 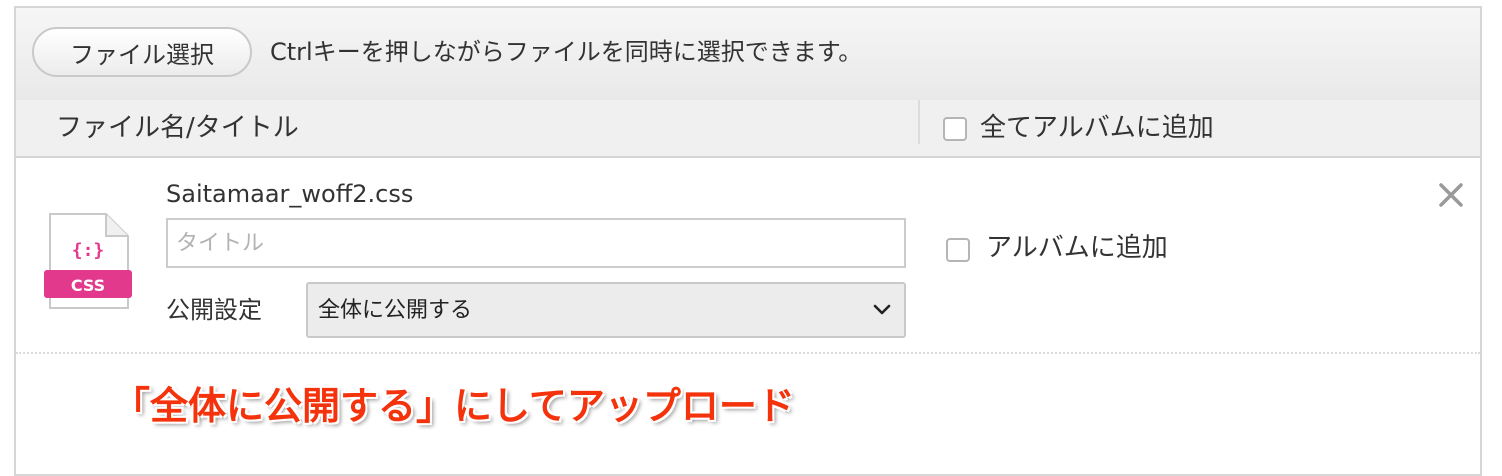 I want to click on add-all-to-album-label: 全てアルバムに追加, so click(x=1097, y=128).